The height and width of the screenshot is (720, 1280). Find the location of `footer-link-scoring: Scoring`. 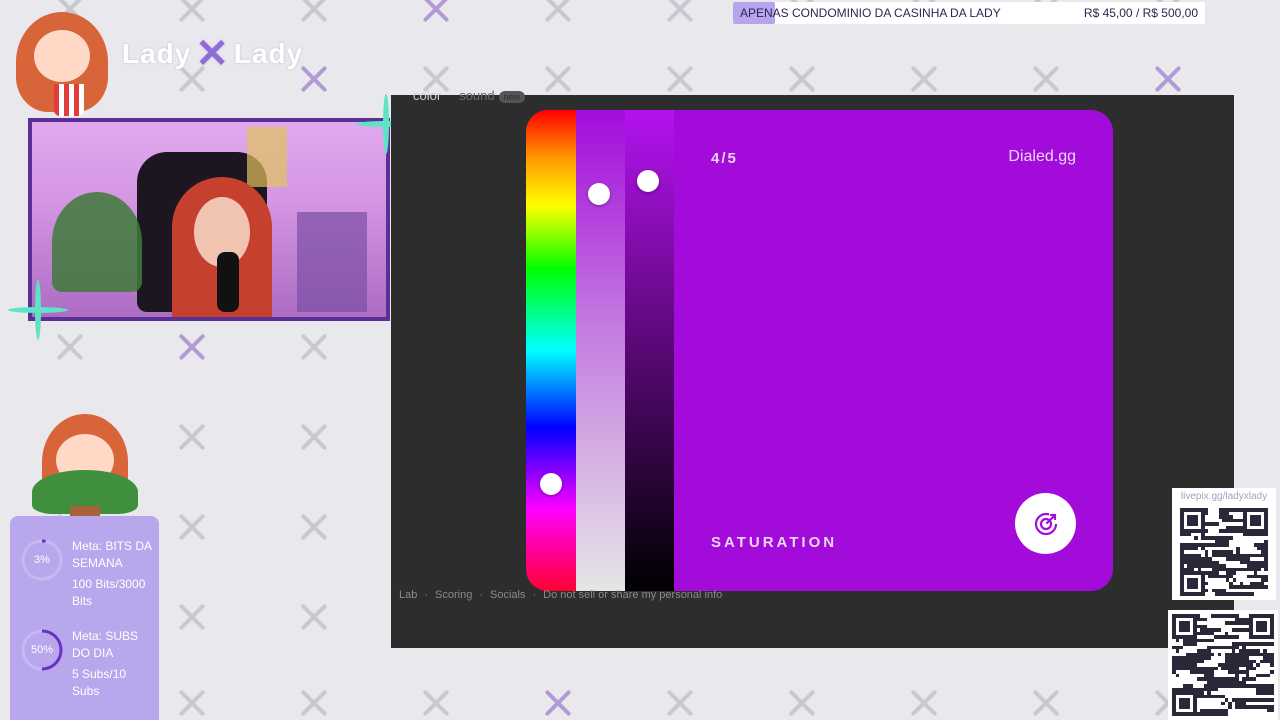

footer-link-scoring: Scoring is located at coordinates (453, 595).